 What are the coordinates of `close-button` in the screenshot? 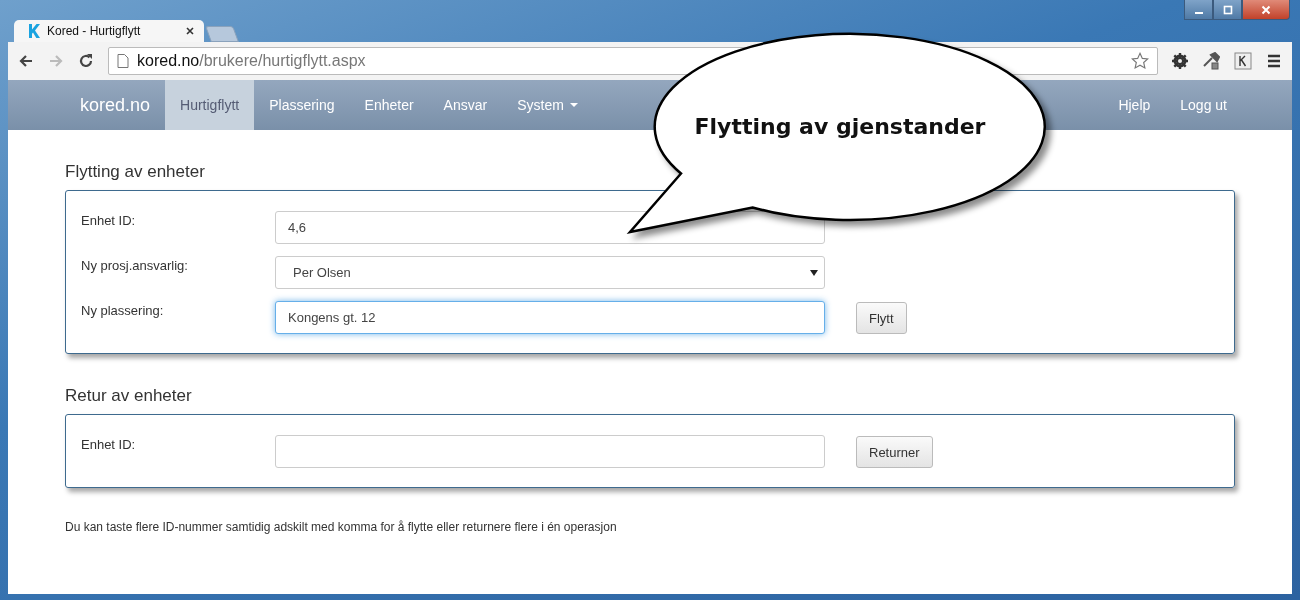 It's located at (1266, 10).